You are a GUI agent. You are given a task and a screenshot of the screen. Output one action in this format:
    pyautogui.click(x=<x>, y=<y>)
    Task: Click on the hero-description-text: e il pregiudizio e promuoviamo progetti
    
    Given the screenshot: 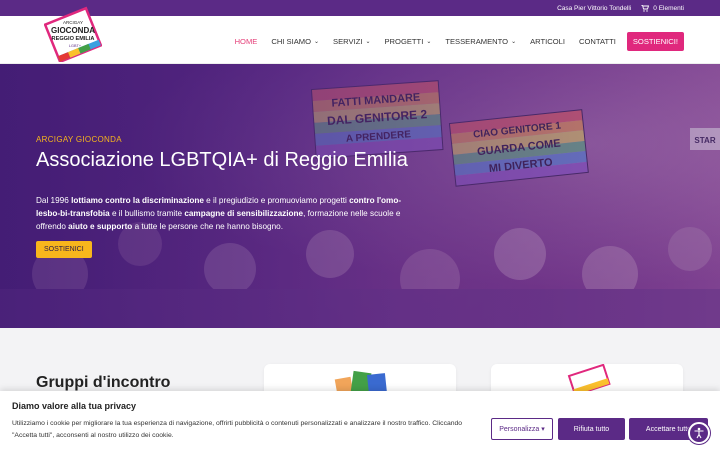 What is the action you would take?
    pyautogui.click(x=276, y=200)
    